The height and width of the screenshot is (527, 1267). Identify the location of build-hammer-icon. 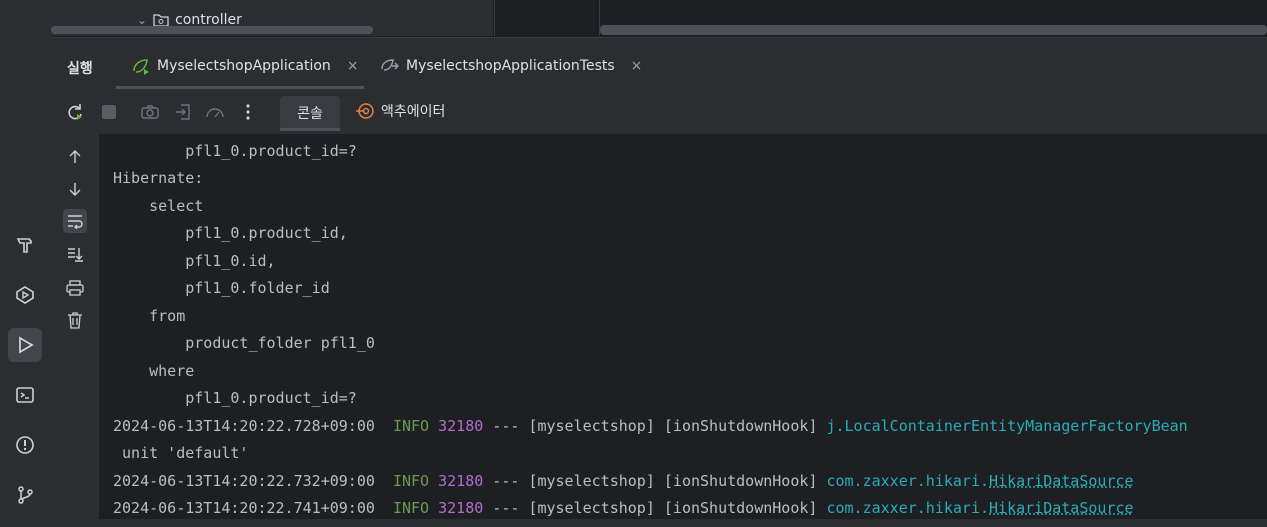
(25, 245).